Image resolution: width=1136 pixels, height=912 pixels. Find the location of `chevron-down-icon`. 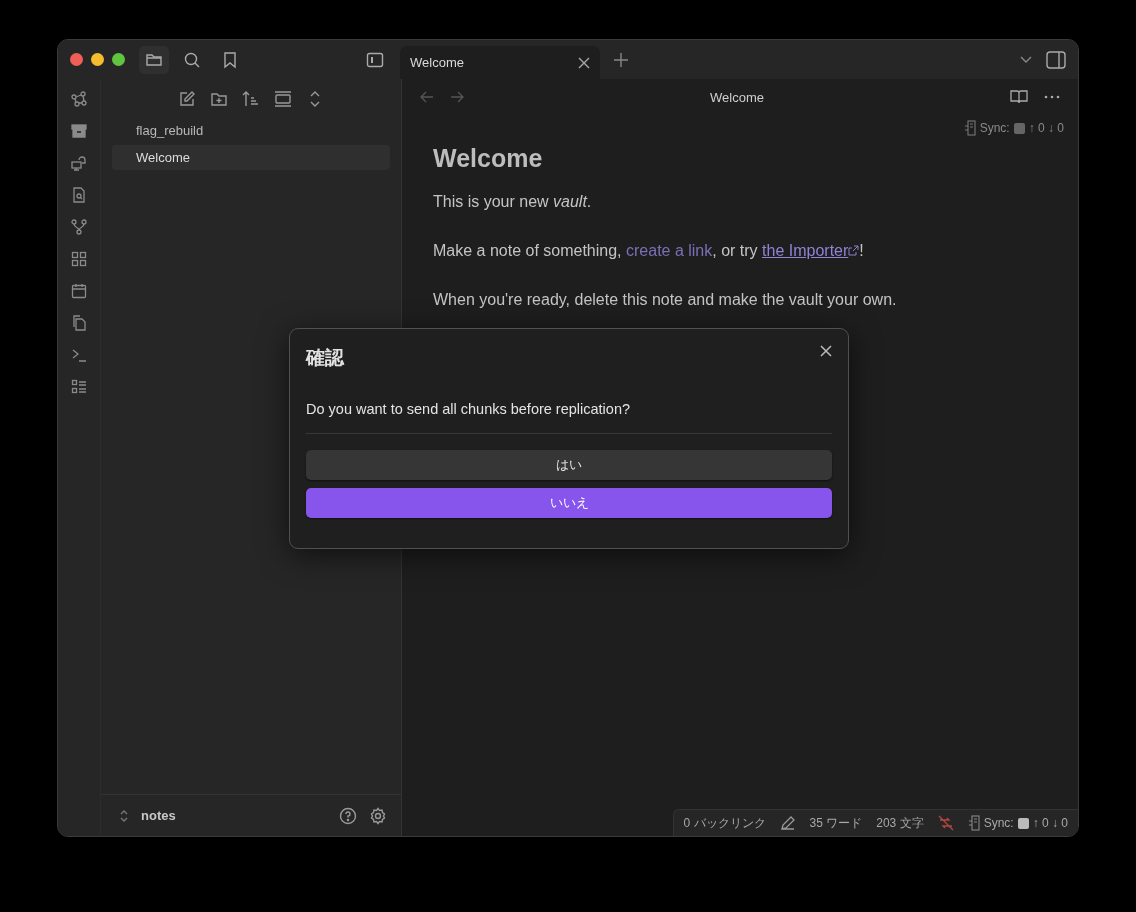

chevron-down-icon is located at coordinates (1026, 59).